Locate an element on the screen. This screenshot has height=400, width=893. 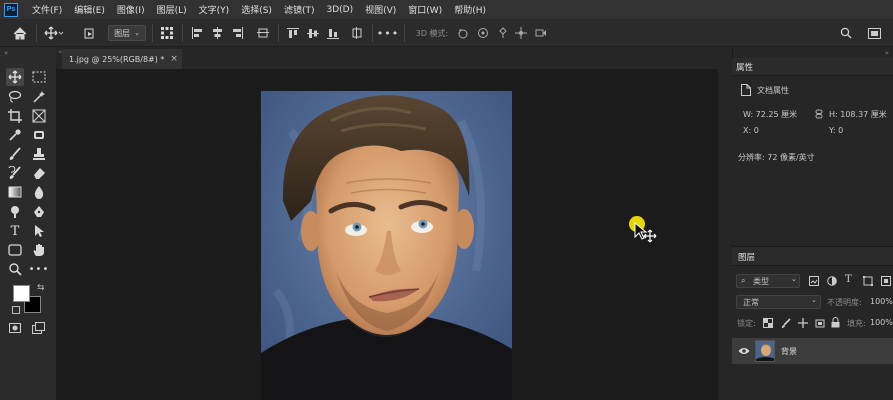
filter-type-icon: T is located at coordinates (848, 279).